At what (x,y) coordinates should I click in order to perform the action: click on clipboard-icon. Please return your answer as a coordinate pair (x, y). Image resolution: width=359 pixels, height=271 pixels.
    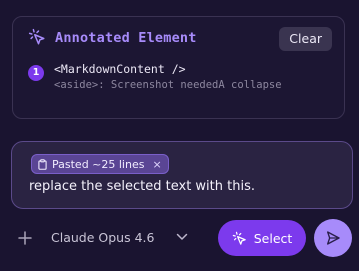
    Looking at the image, I should click on (42, 164).